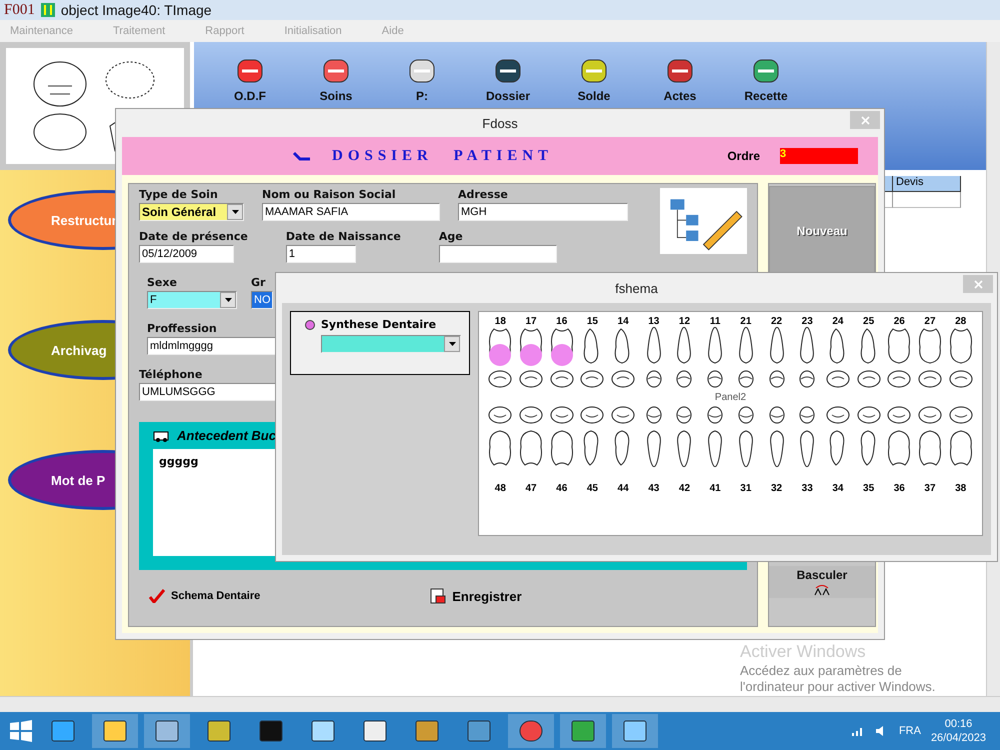  What do you see at coordinates (592, 488) in the screenshot?
I see `tooth-number: 45` at bounding box center [592, 488].